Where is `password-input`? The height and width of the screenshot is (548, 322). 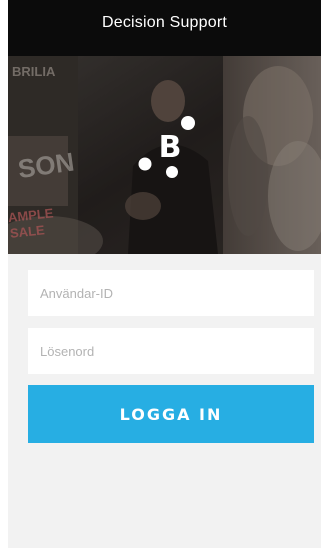
password-input is located at coordinates (171, 351).